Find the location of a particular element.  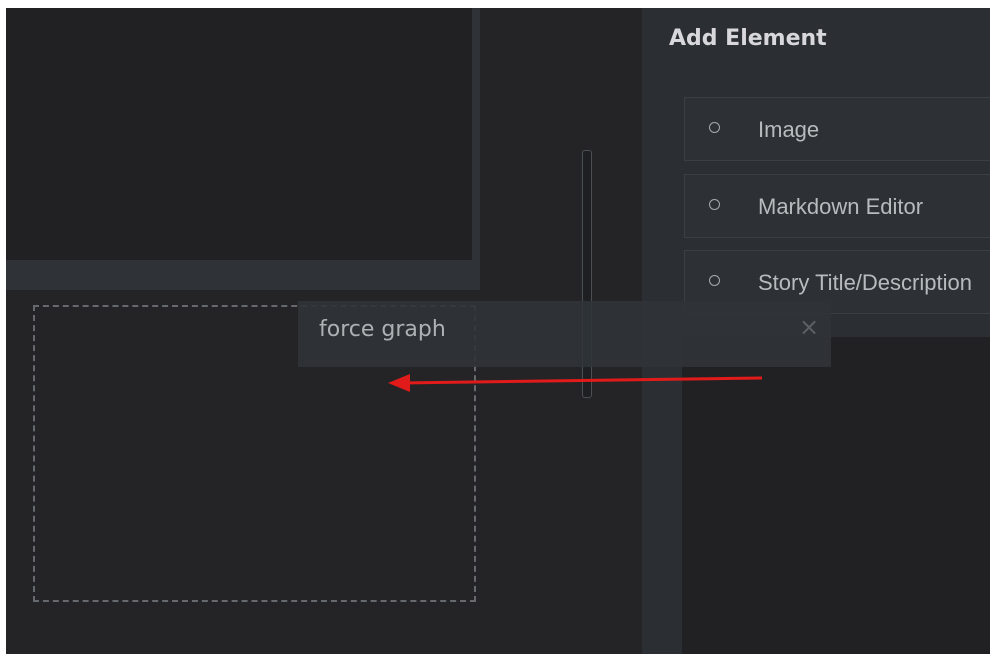

element-option-markdown-editor: Markdown Editor is located at coordinates (837, 206).